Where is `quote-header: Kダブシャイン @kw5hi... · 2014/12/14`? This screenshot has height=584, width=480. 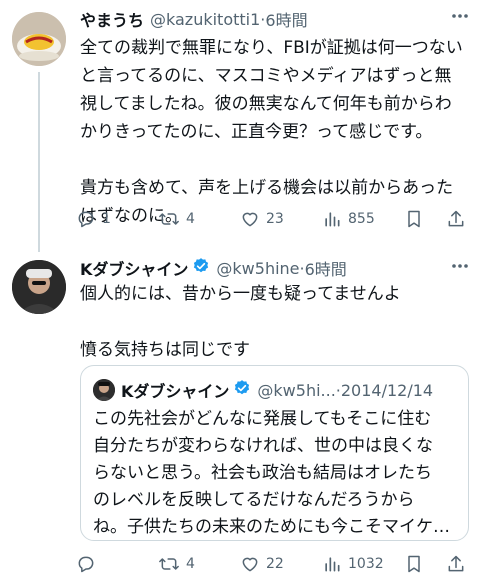 quote-header: Kダブシャイン @kw5hi... · 2014/12/14 is located at coordinates (263, 390).